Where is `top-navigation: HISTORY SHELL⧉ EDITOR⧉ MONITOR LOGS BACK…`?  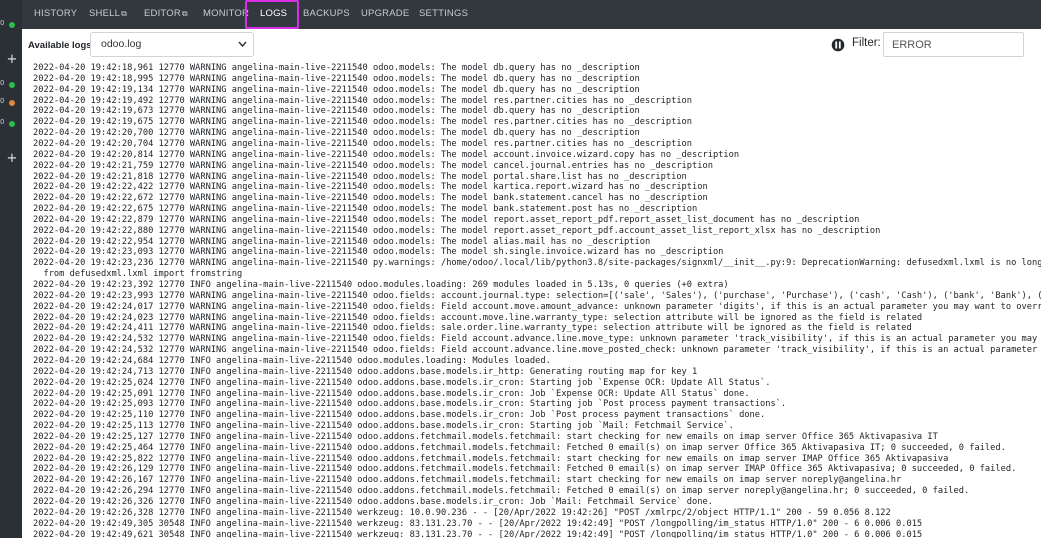 top-navigation: HISTORY SHELL⧉ EDITOR⧉ MONITOR LOGS BACK… is located at coordinates (531, 14).